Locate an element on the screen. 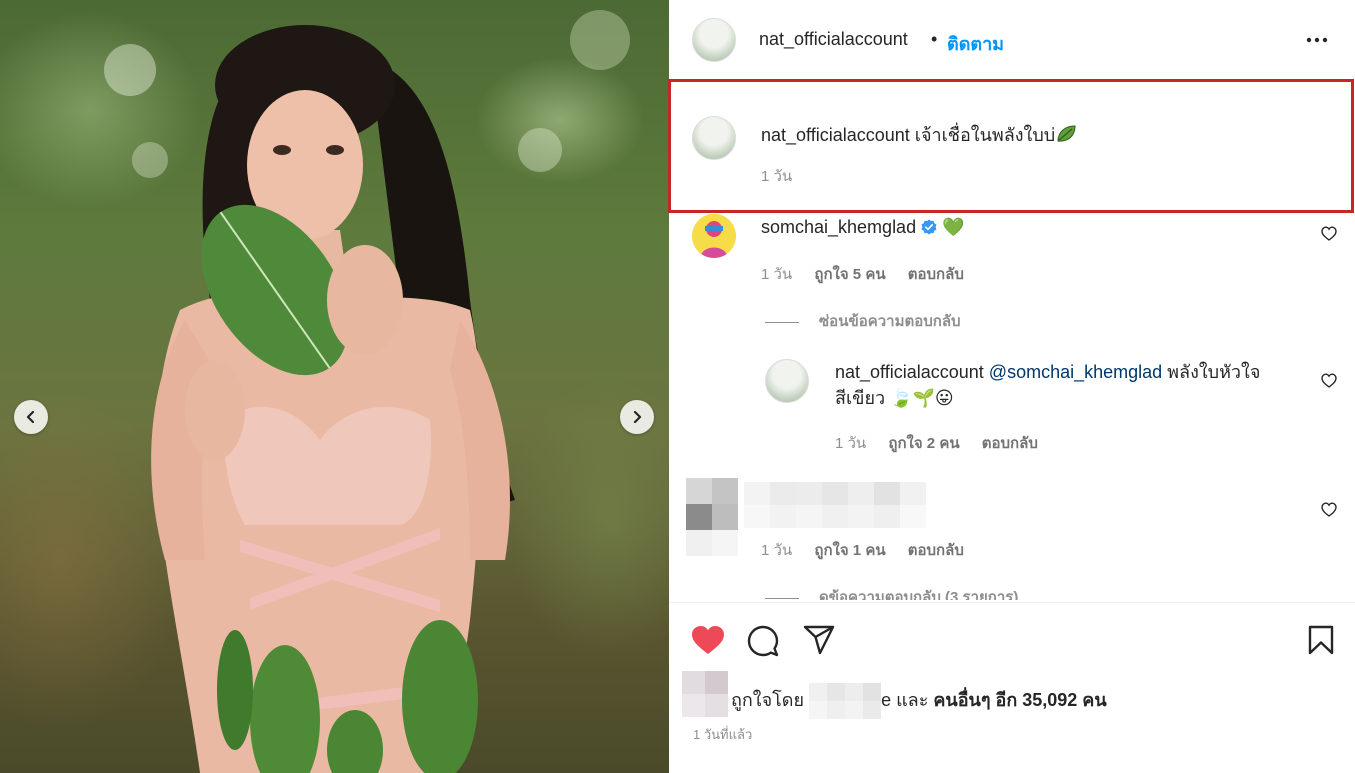 The height and width of the screenshot is (773, 1355). reply-meta: 1 วัน ถูกใจ 2 คน ตอบกลับ is located at coordinates (945, 443).